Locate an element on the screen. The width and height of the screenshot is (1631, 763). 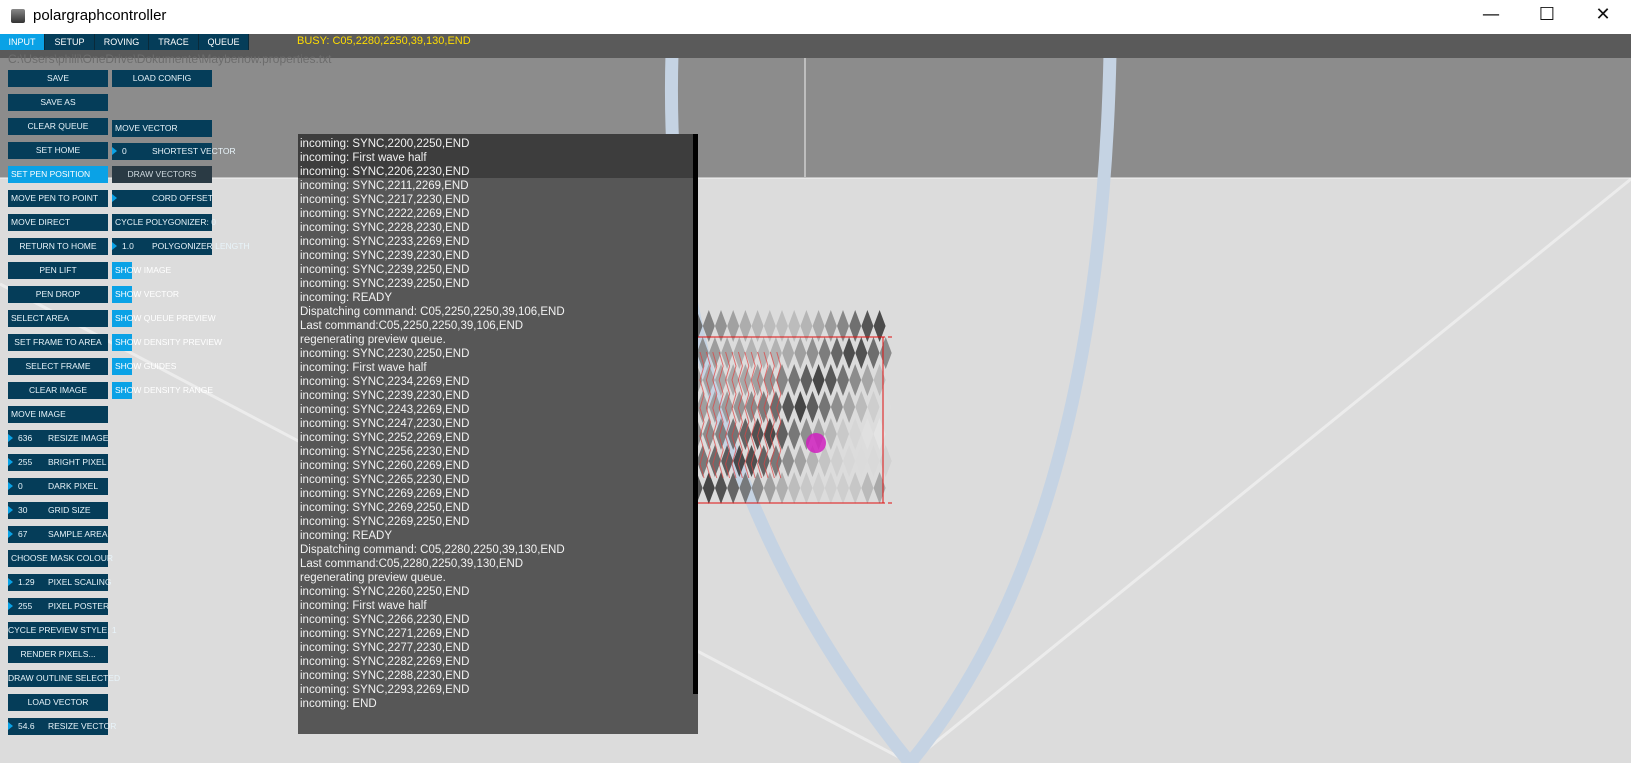
pixel-scaling-control: 1.29 PIXEL SCALING is located at coordinates (59, 582).